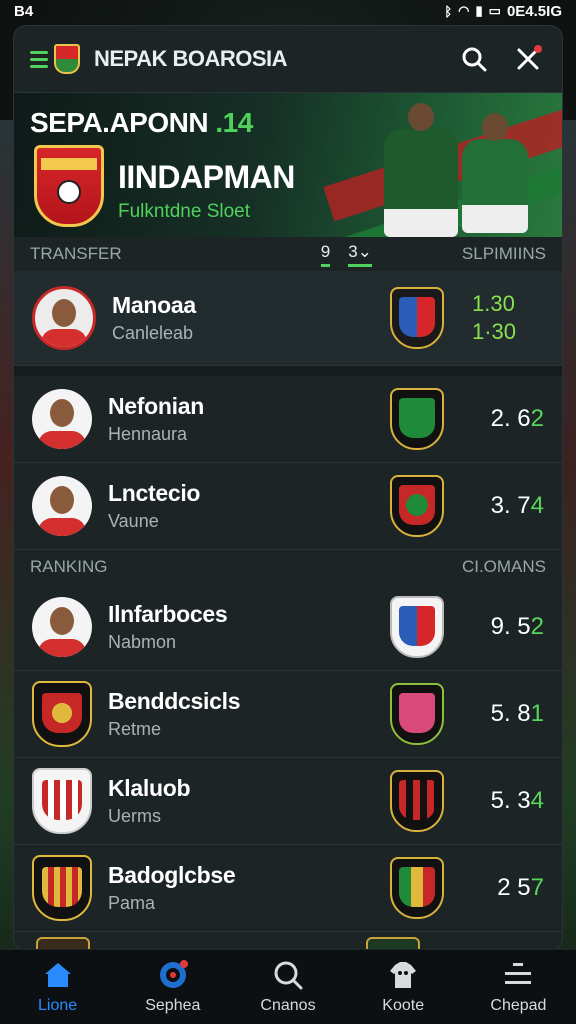  I want to click on filter-tab: 9, so click(325, 254).